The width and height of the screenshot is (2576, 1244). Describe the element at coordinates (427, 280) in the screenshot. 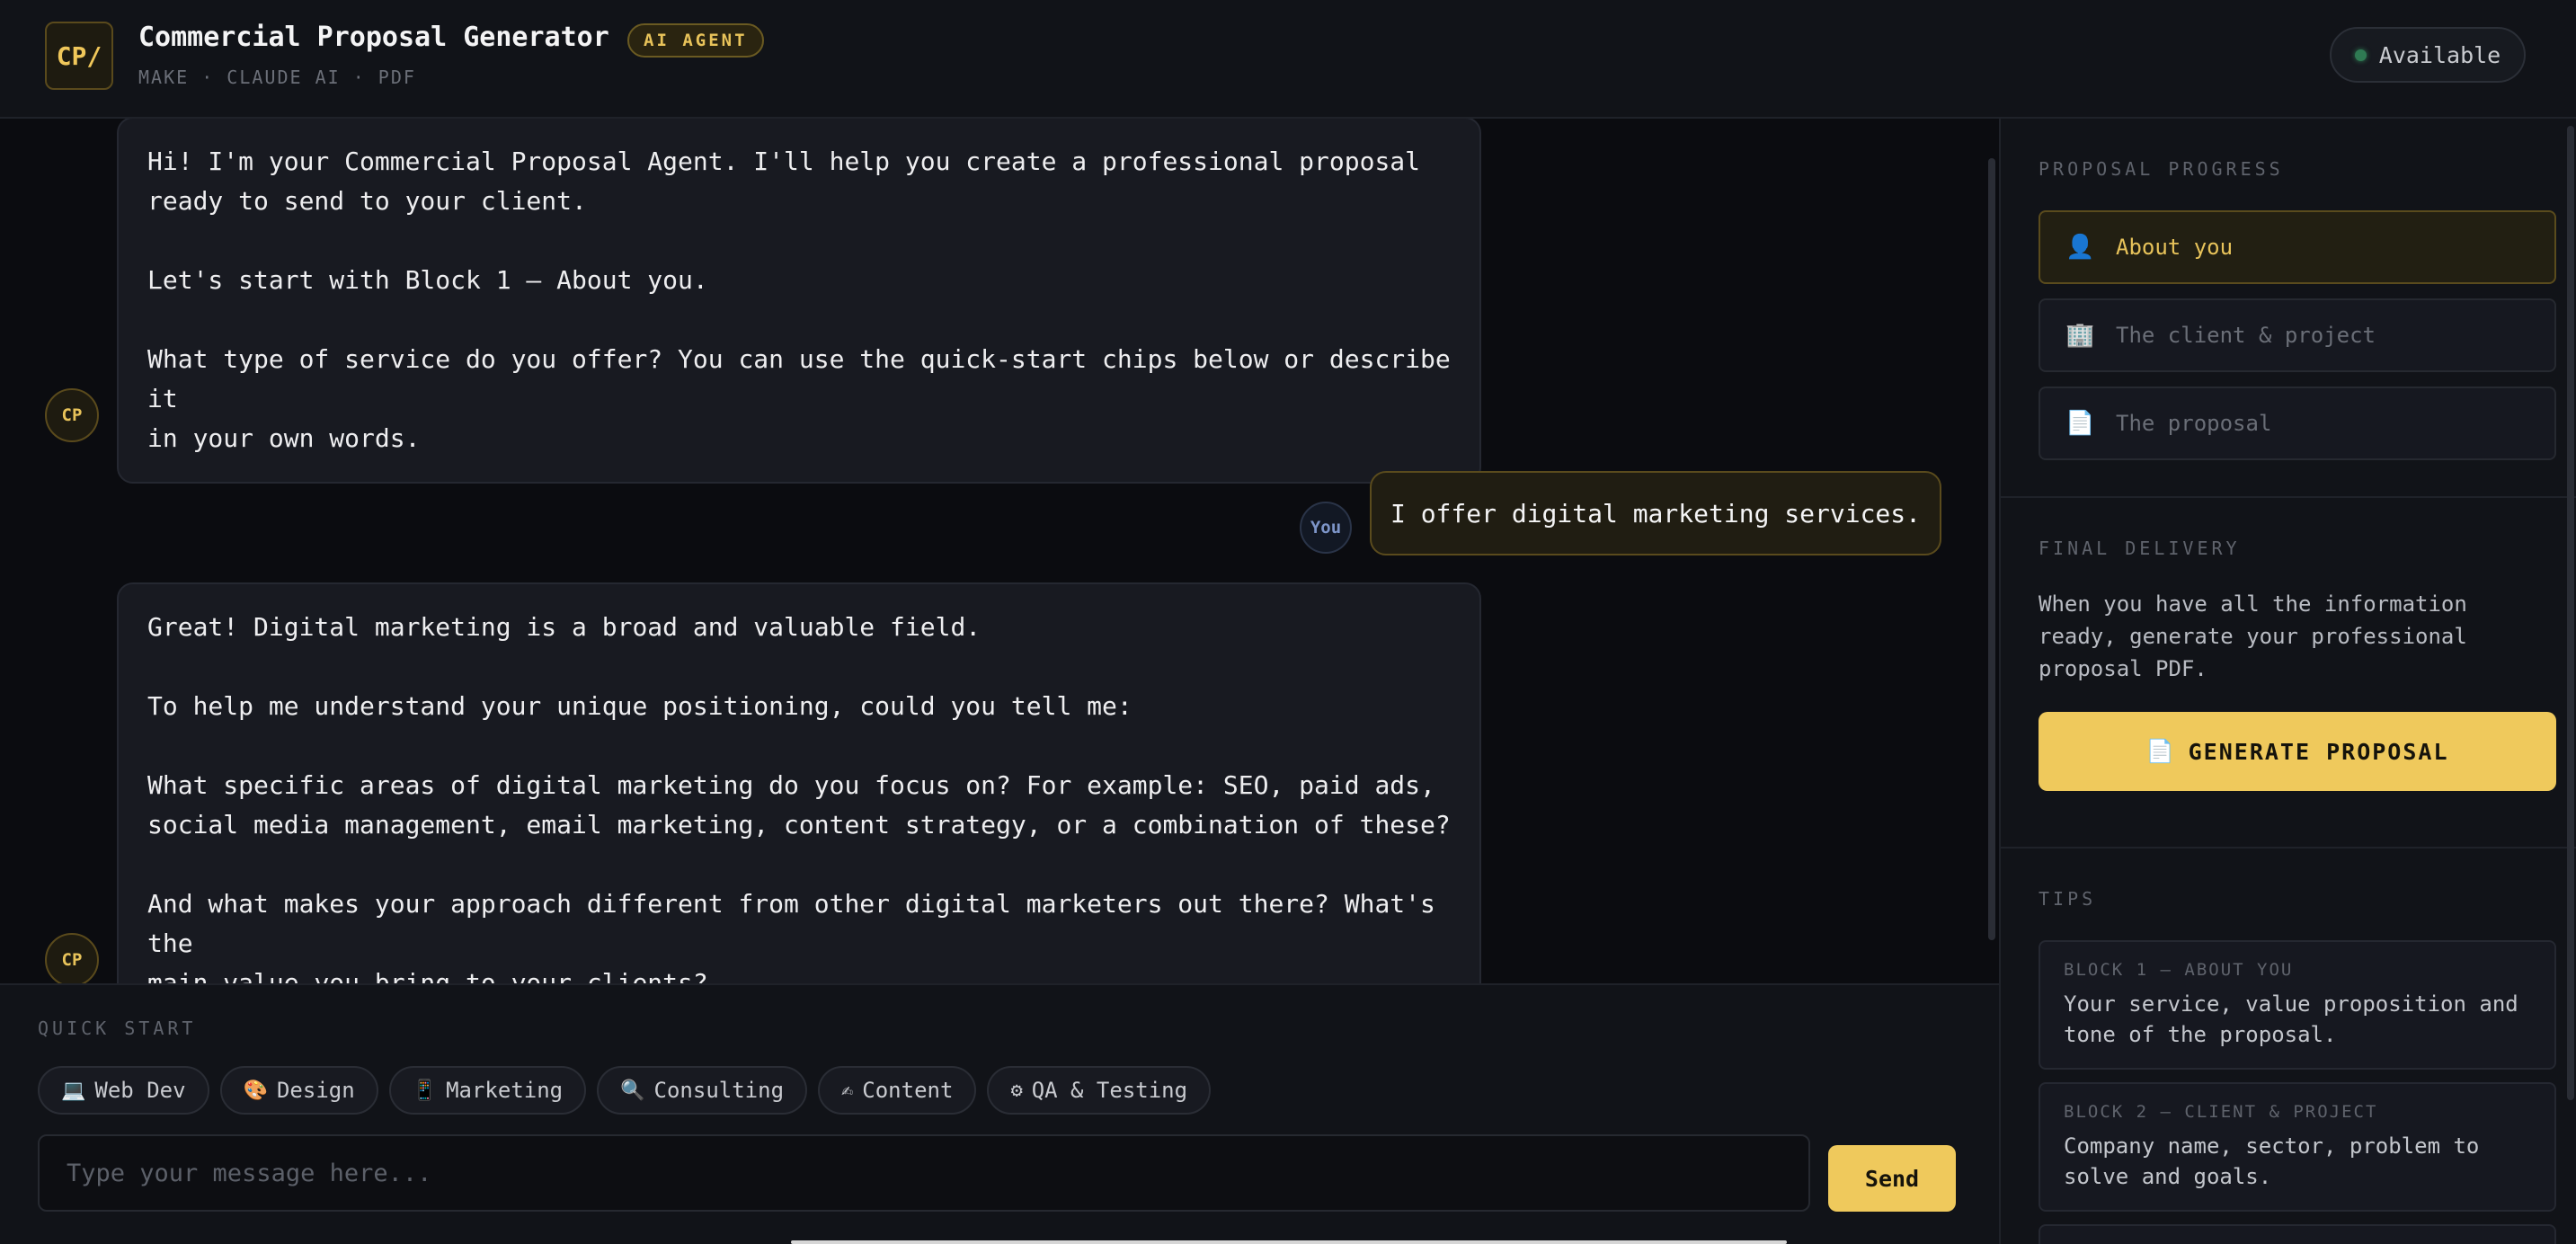

I see `message-paragraph: Let's start with Block 1 — About you.` at that location.